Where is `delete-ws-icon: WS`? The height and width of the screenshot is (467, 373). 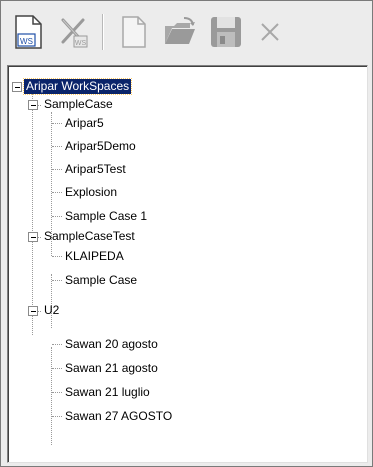
delete-ws-icon: WS is located at coordinates (74, 33).